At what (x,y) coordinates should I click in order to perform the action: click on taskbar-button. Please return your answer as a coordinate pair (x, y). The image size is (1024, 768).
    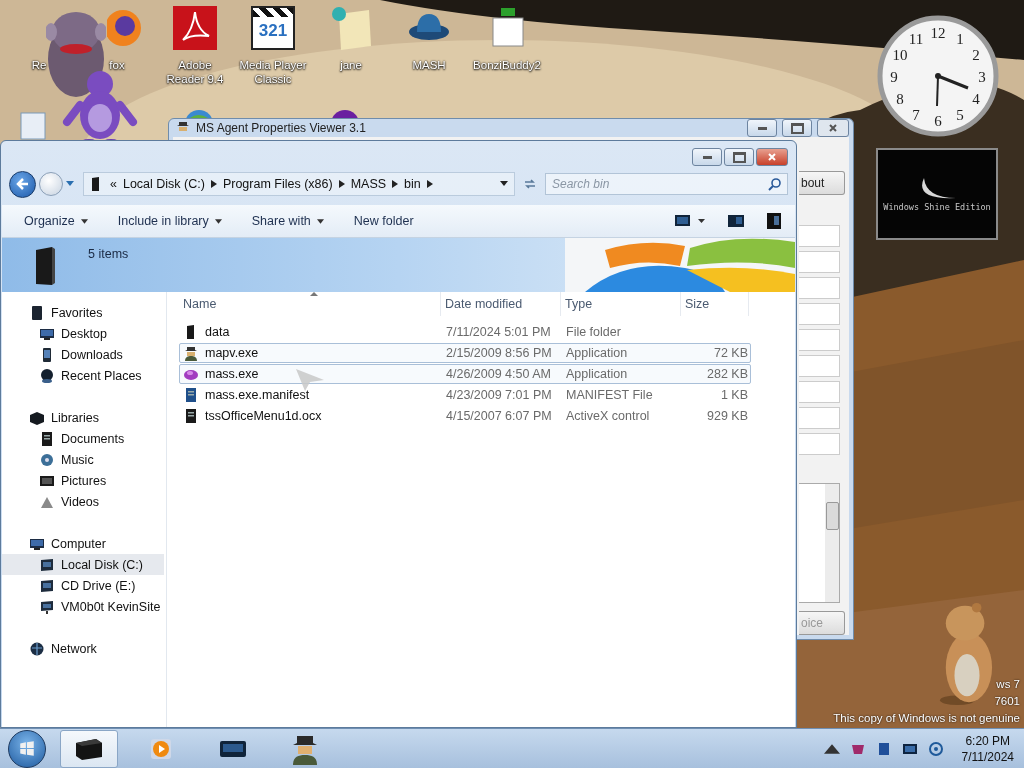
    Looking at the image, I should click on (89, 748).